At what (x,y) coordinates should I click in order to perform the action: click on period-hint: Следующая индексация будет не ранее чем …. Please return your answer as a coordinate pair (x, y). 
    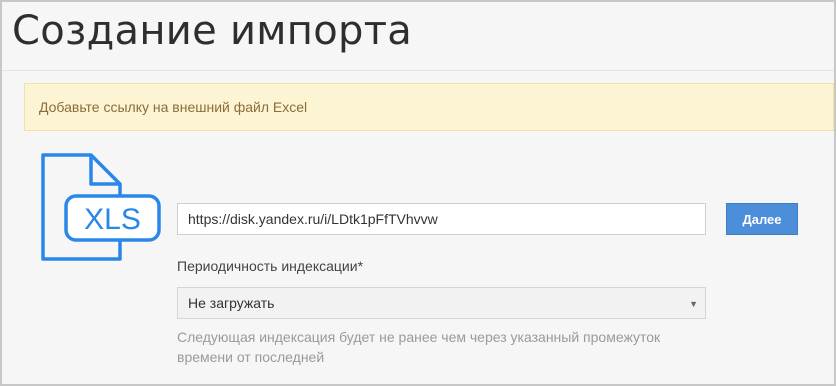
    Looking at the image, I should click on (419, 347).